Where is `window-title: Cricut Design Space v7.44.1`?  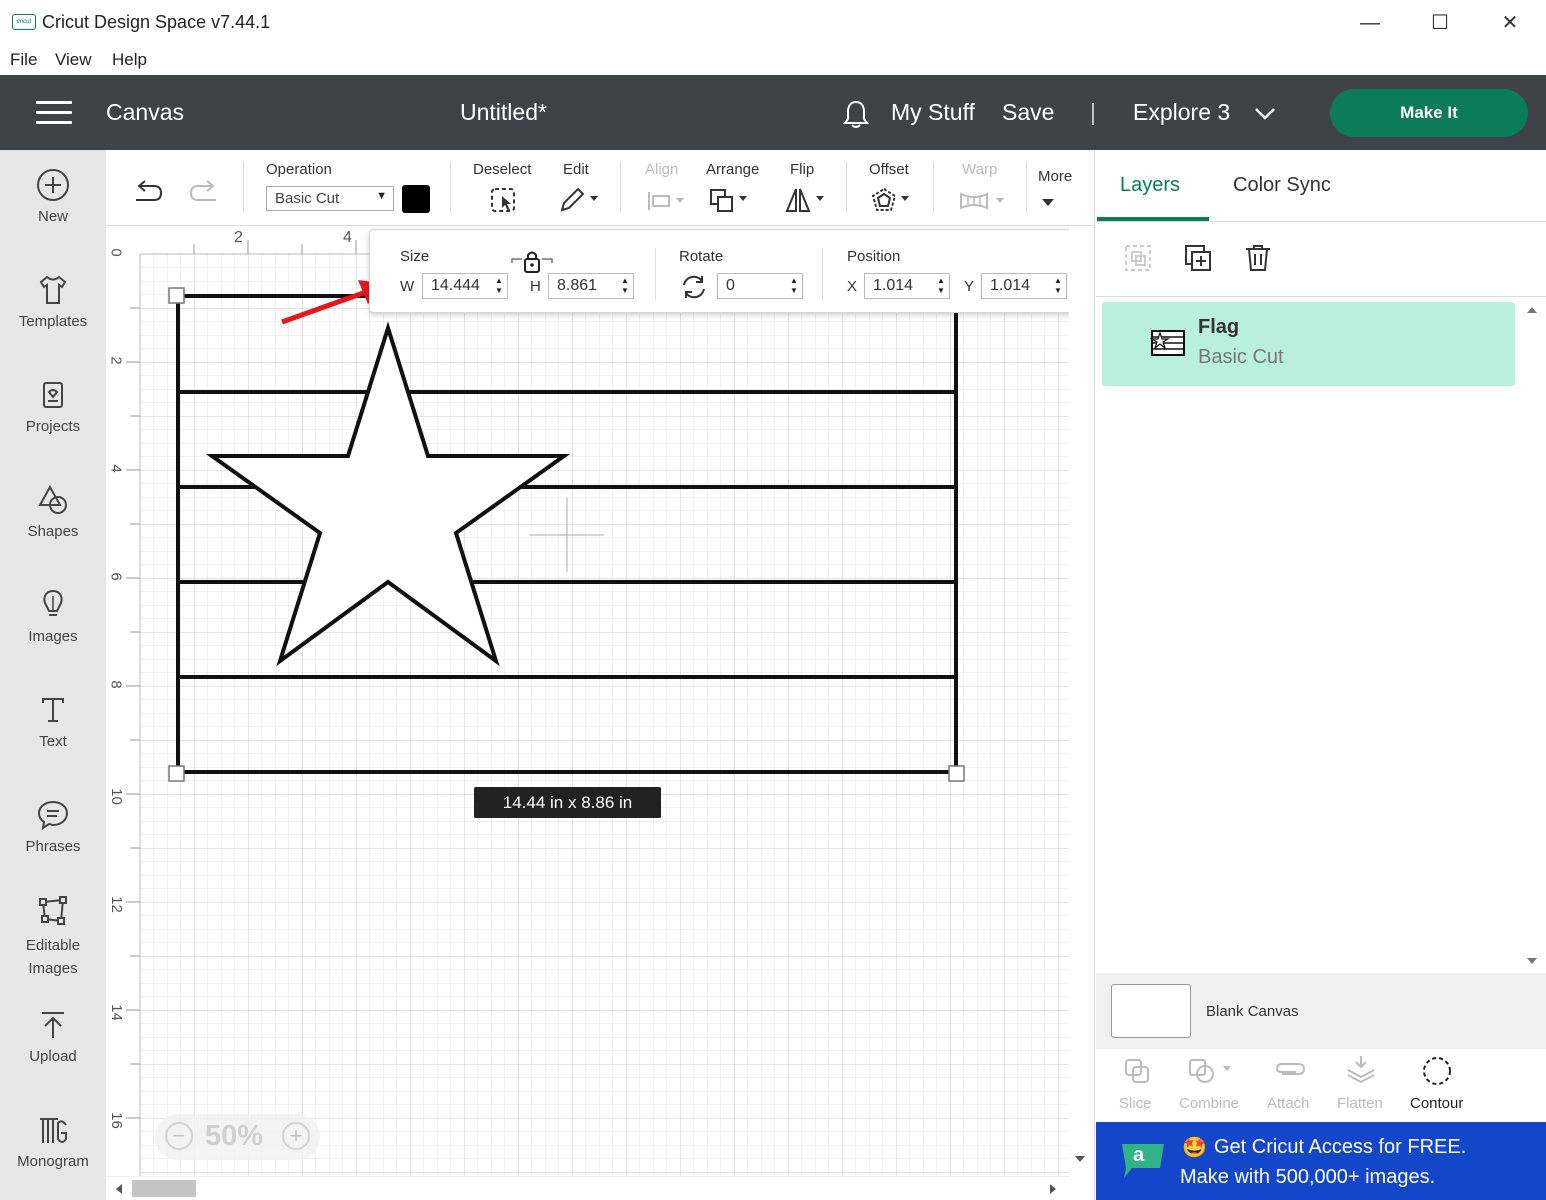
window-title: Cricut Design Space v7.44.1 is located at coordinates (156, 22).